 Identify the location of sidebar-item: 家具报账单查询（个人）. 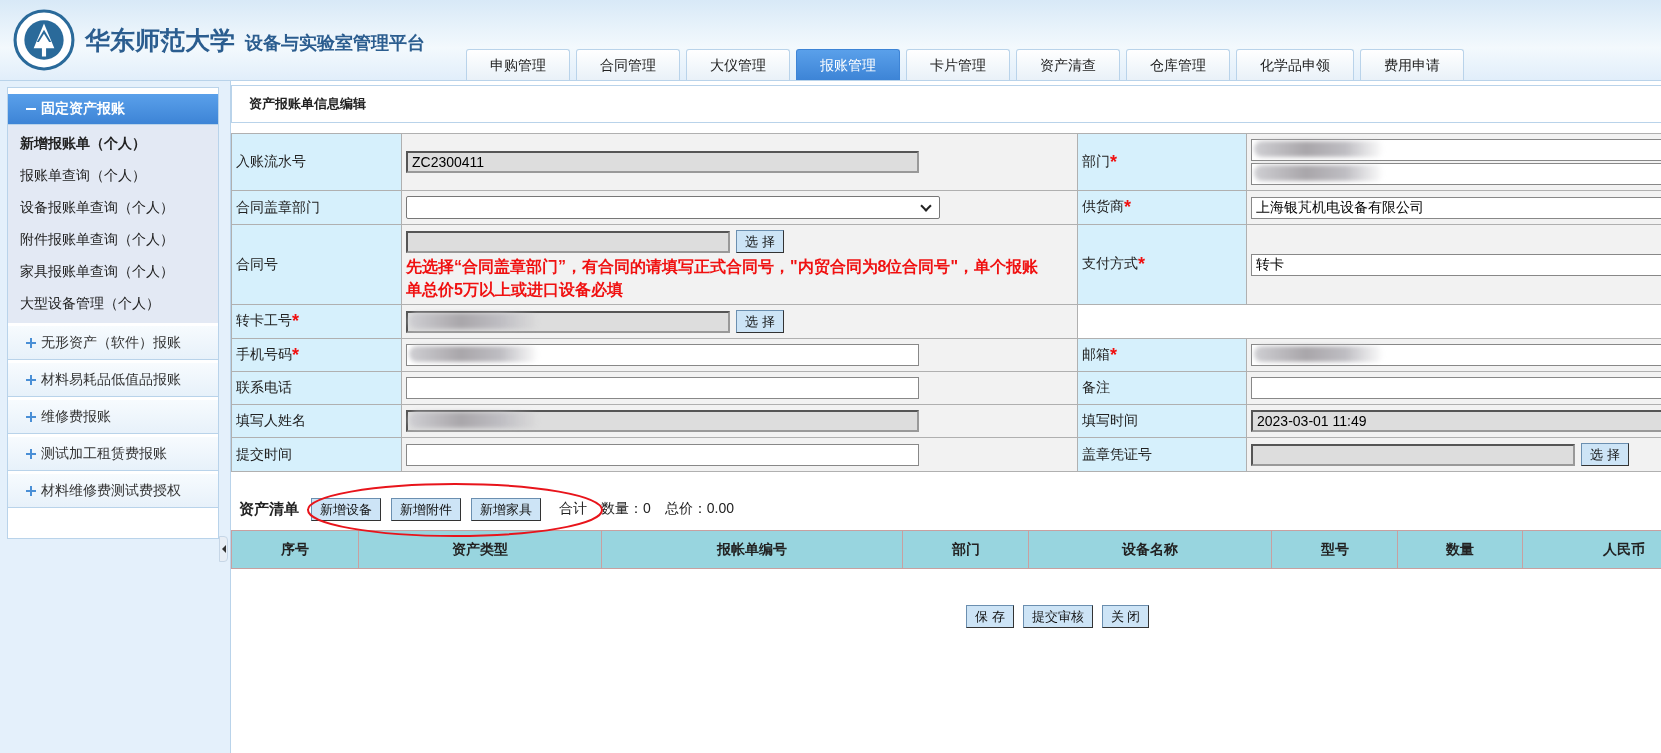
(113, 271).